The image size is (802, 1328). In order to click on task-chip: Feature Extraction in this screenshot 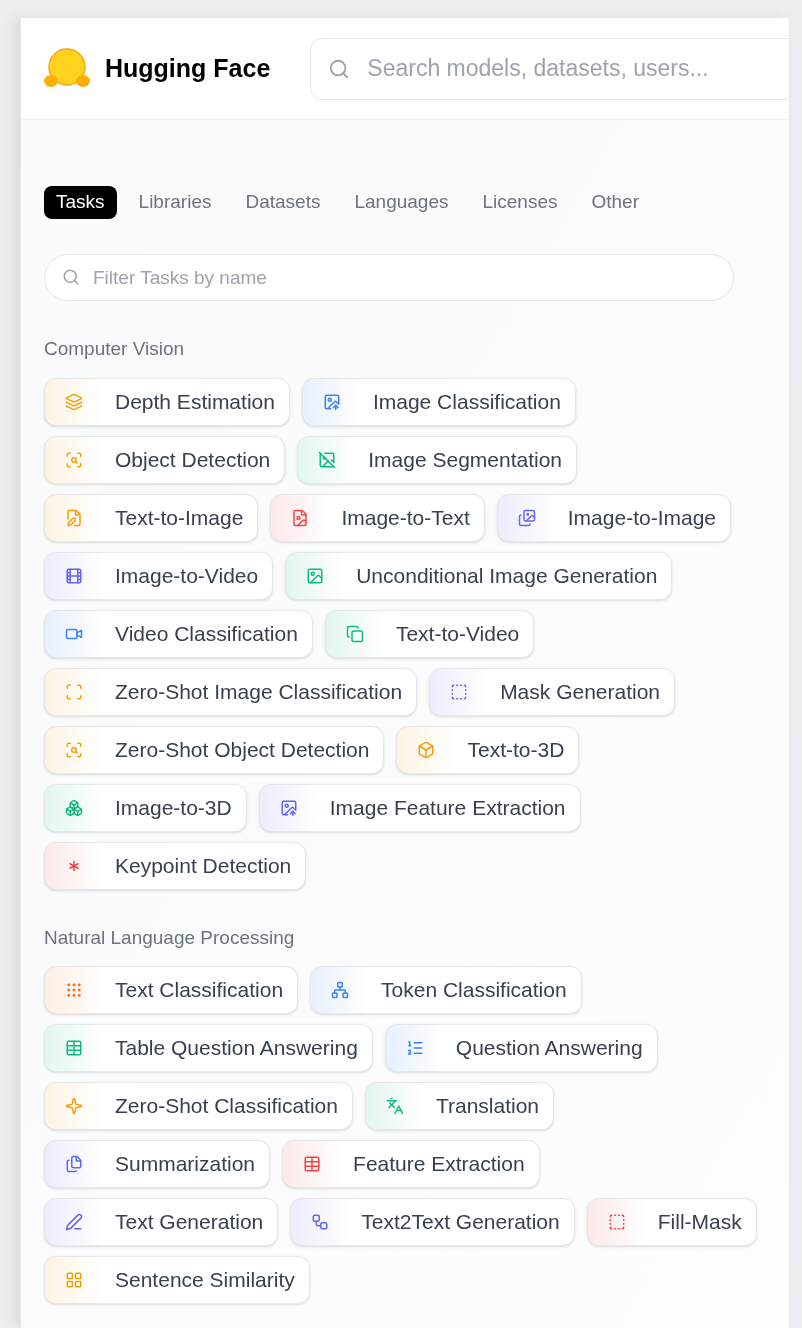, I will do `click(411, 1164)`.